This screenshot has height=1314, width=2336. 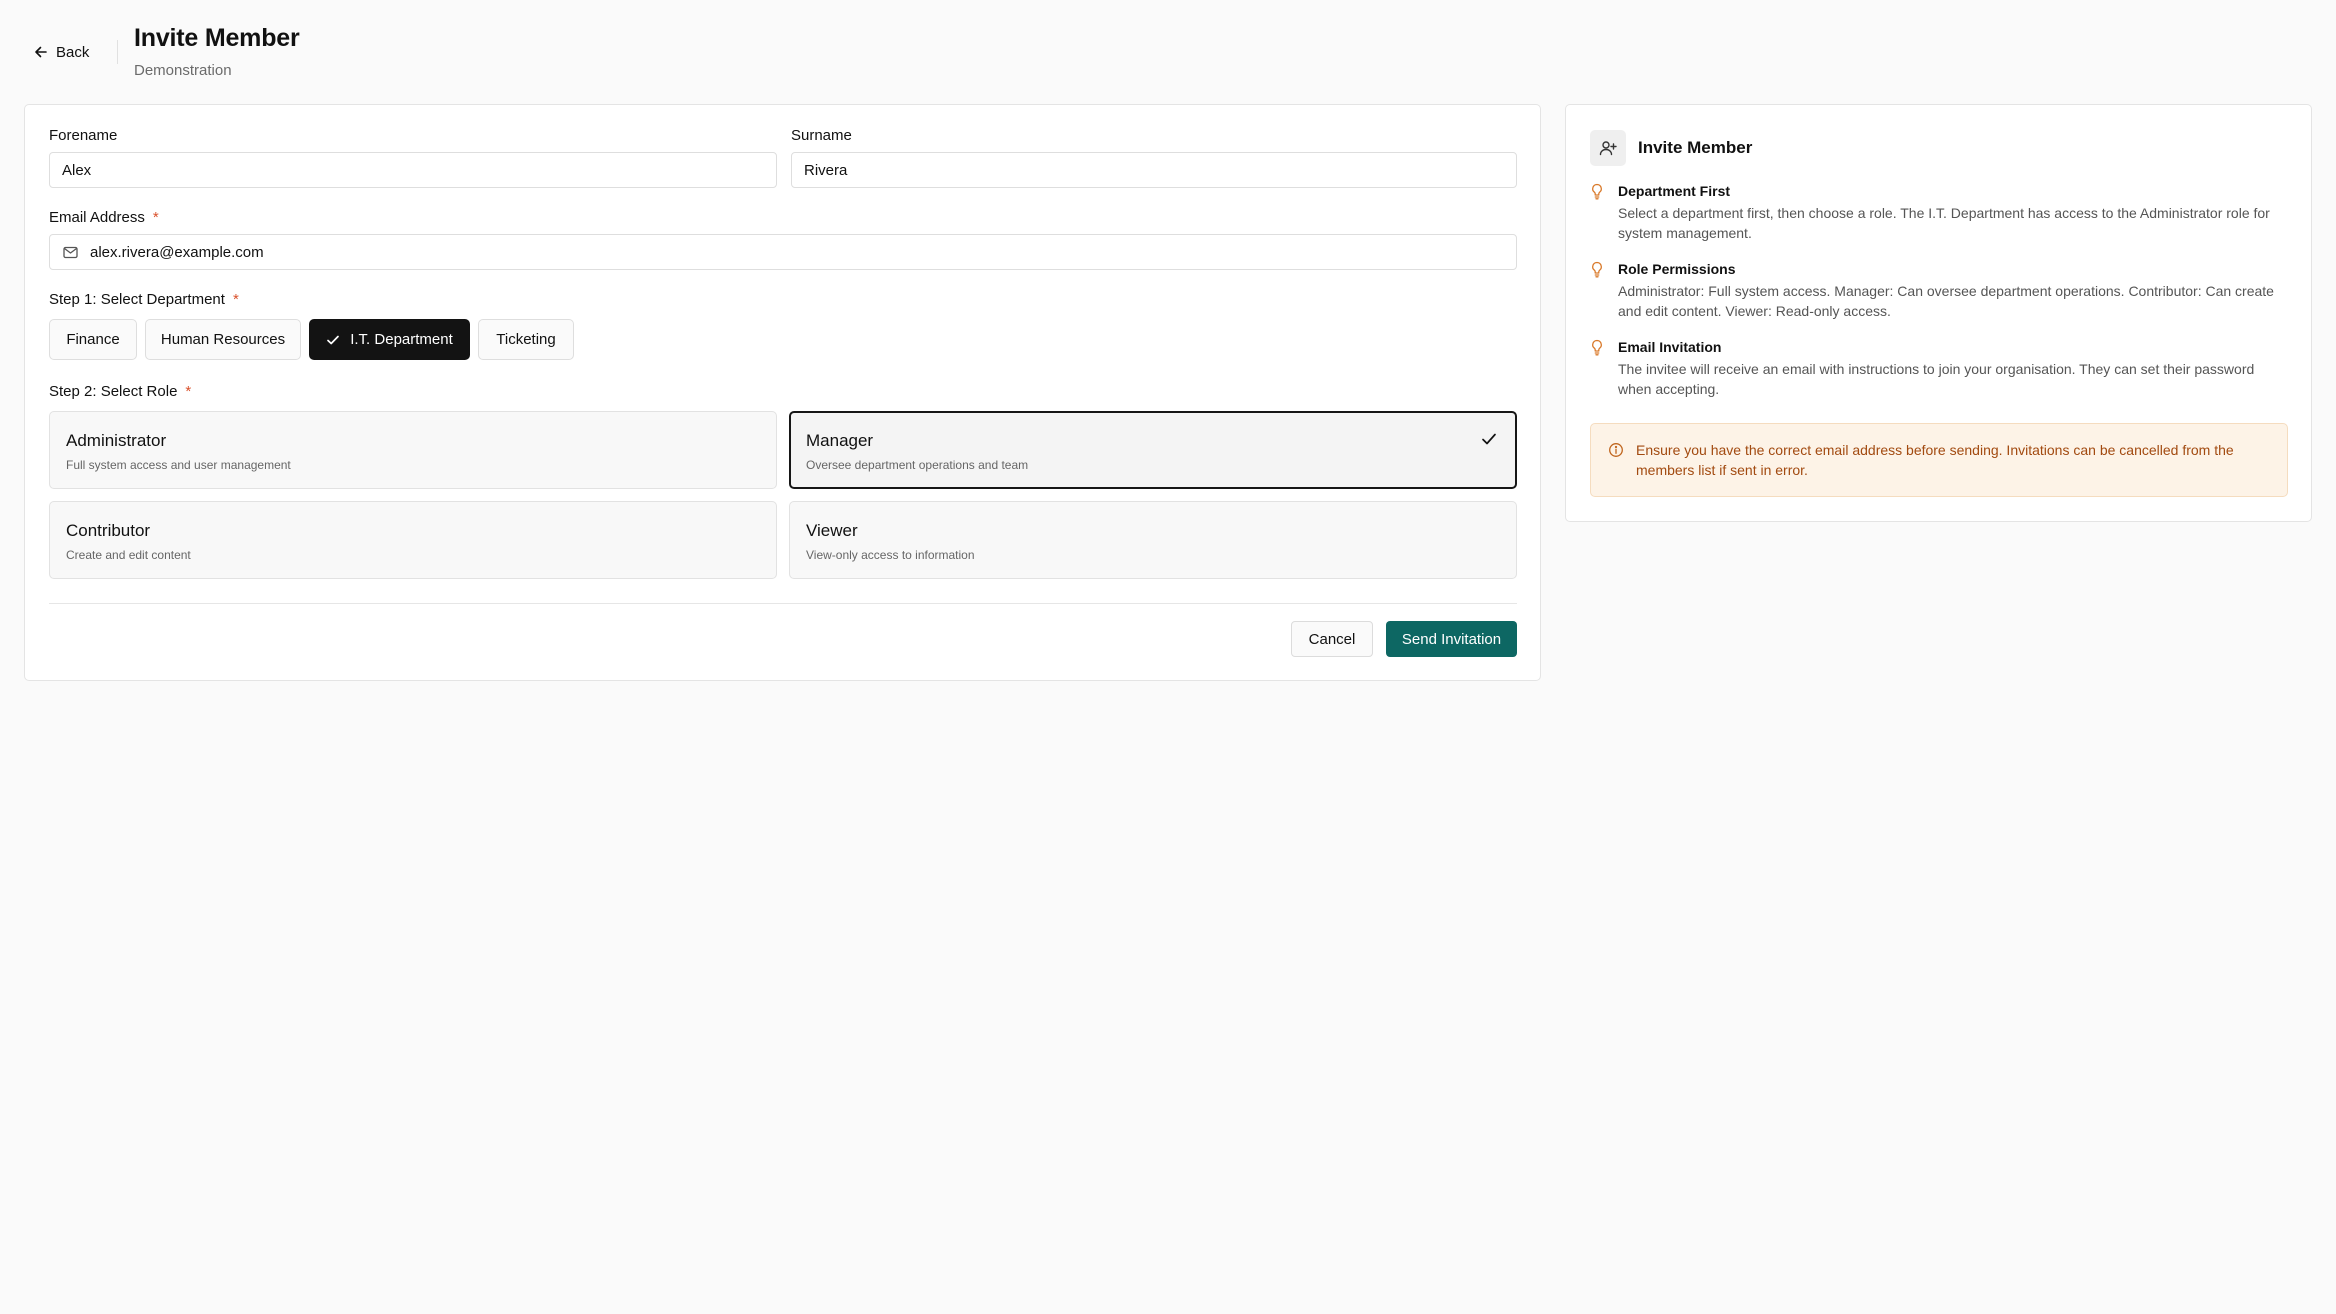 What do you see at coordinates (783, 252) in the screenshot?
I see `email-input: alex.rivera@example.com` at bounding box center [783, 252].